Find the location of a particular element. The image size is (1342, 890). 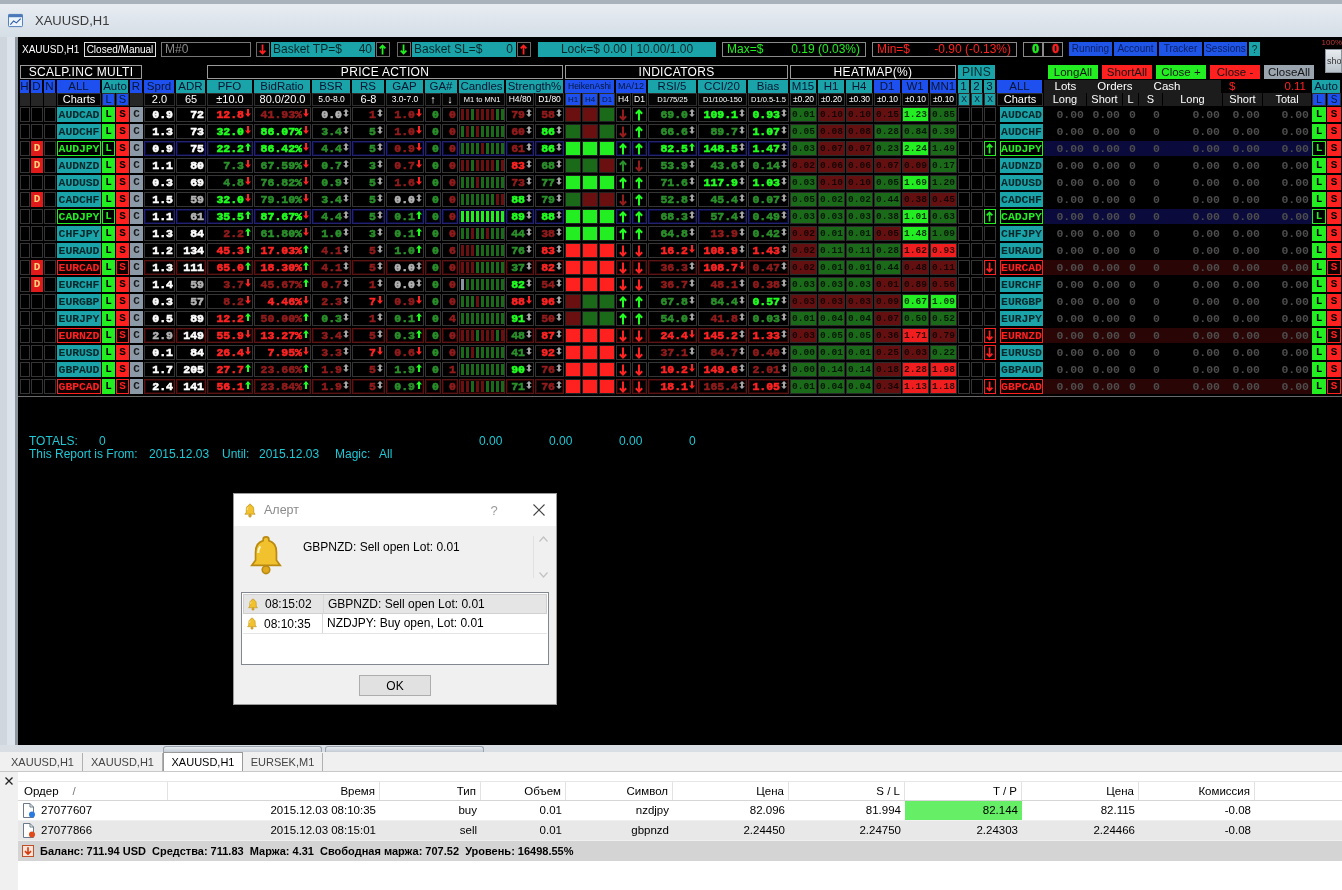

down-arrow-button is located at coordinates (404, 49).